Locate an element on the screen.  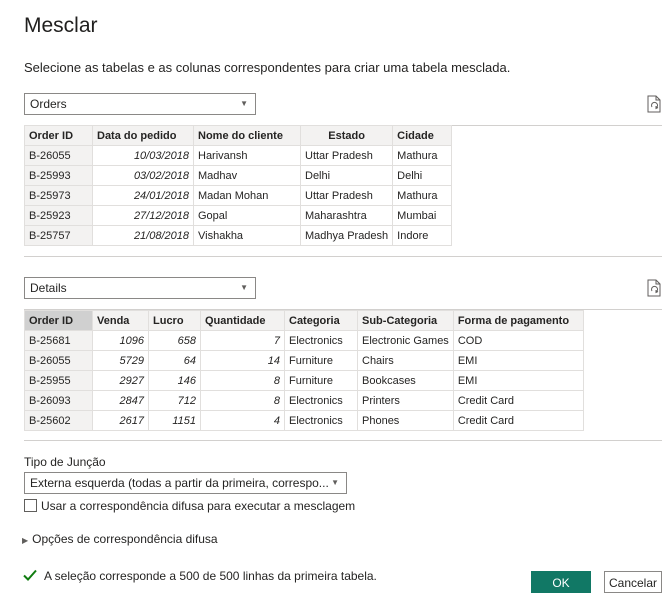
table-cell: 14 is located at coordinates (242, 360).